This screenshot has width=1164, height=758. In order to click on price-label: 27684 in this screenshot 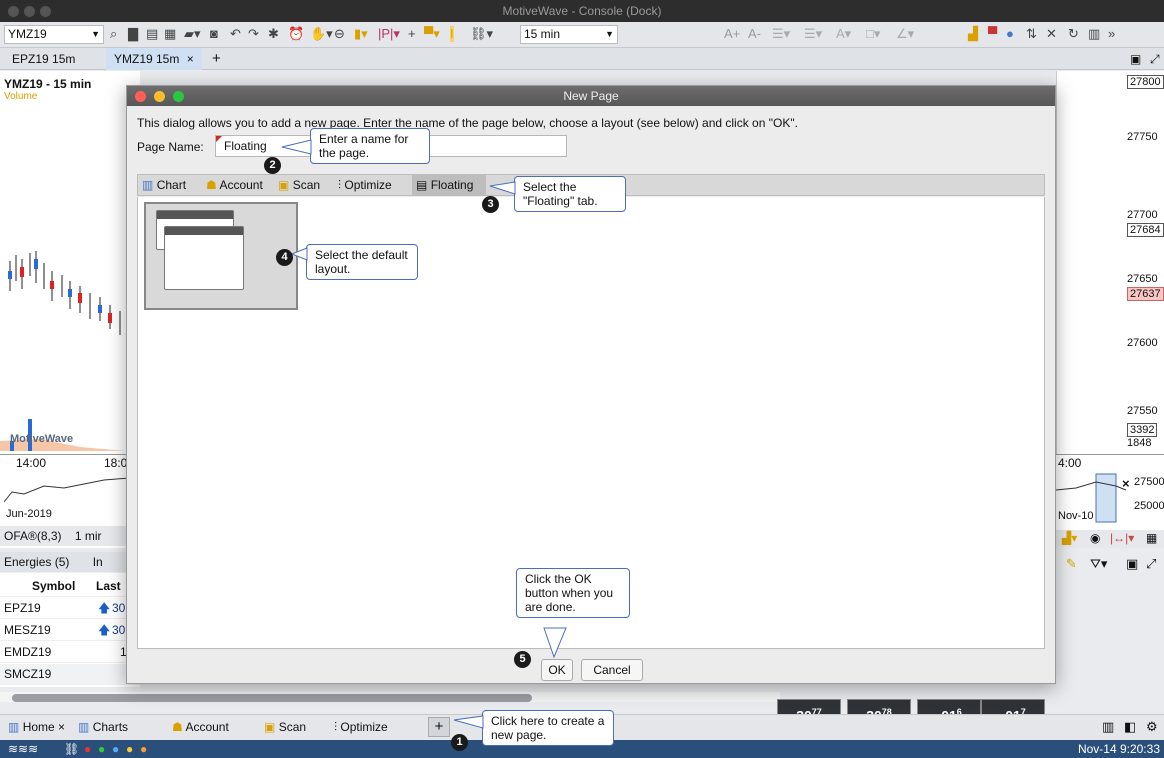, I will do `click(1145, 230)`.